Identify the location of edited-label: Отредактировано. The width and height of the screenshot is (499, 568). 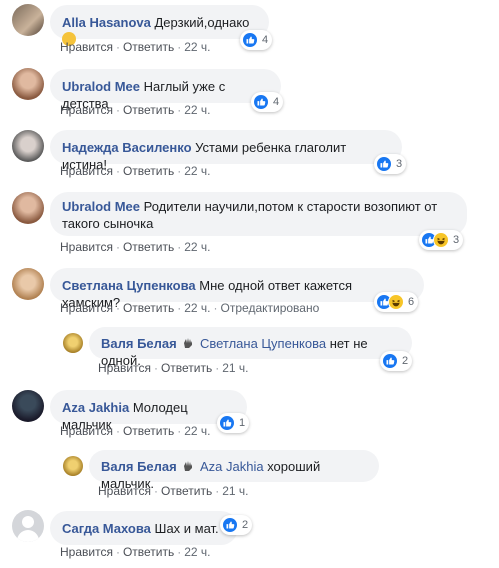
(270, 308).